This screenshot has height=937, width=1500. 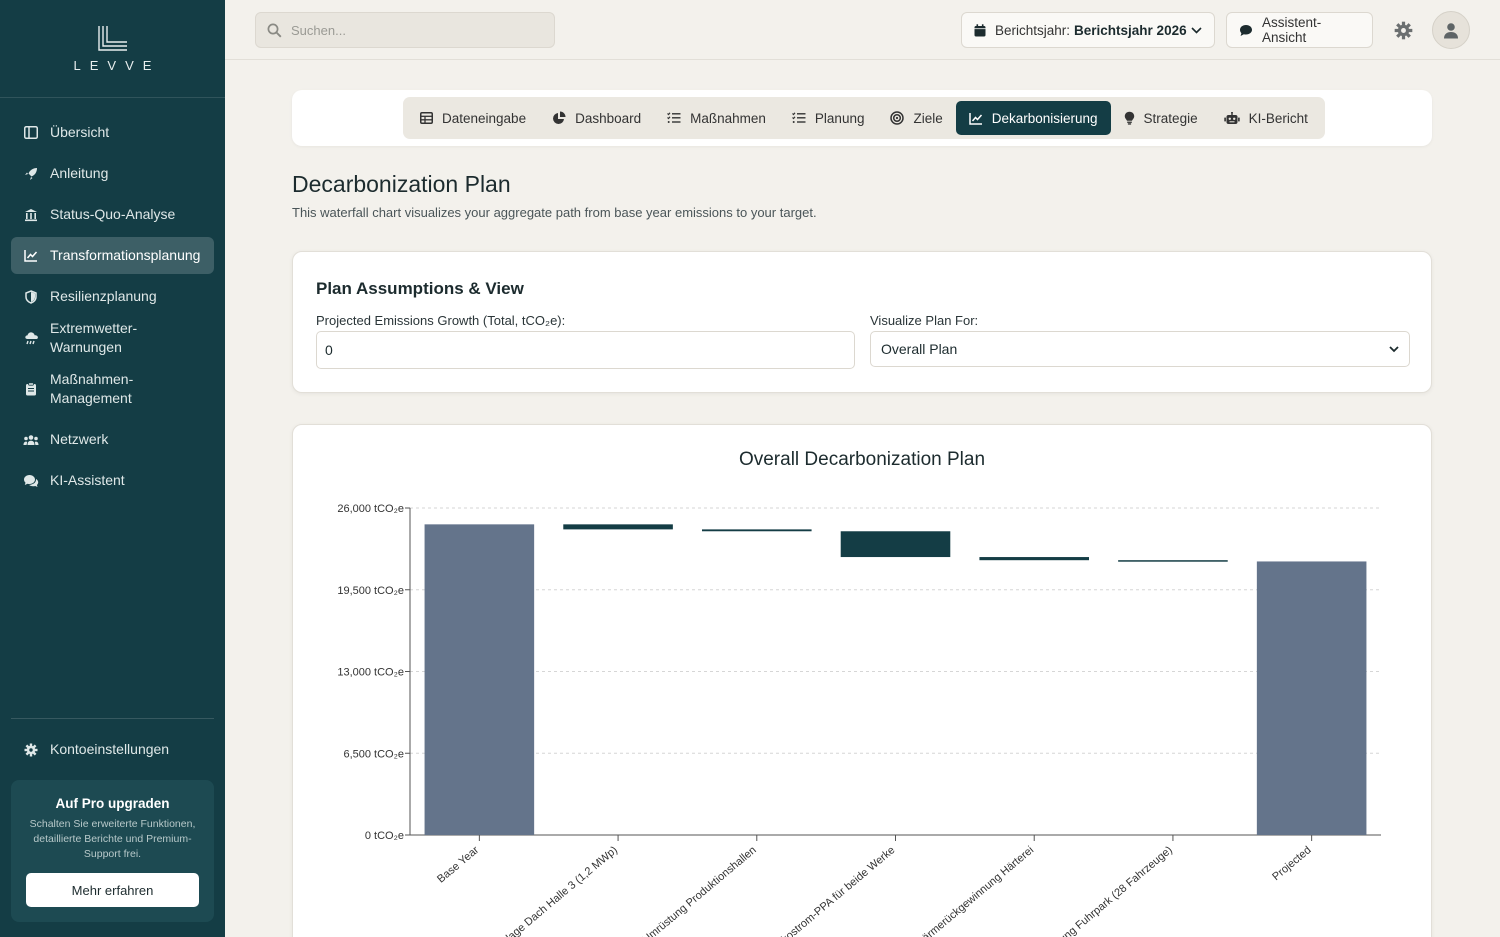 I want to click on reporting-year-value: Berichtsjahr 2026, so click(x=1130, y=30).